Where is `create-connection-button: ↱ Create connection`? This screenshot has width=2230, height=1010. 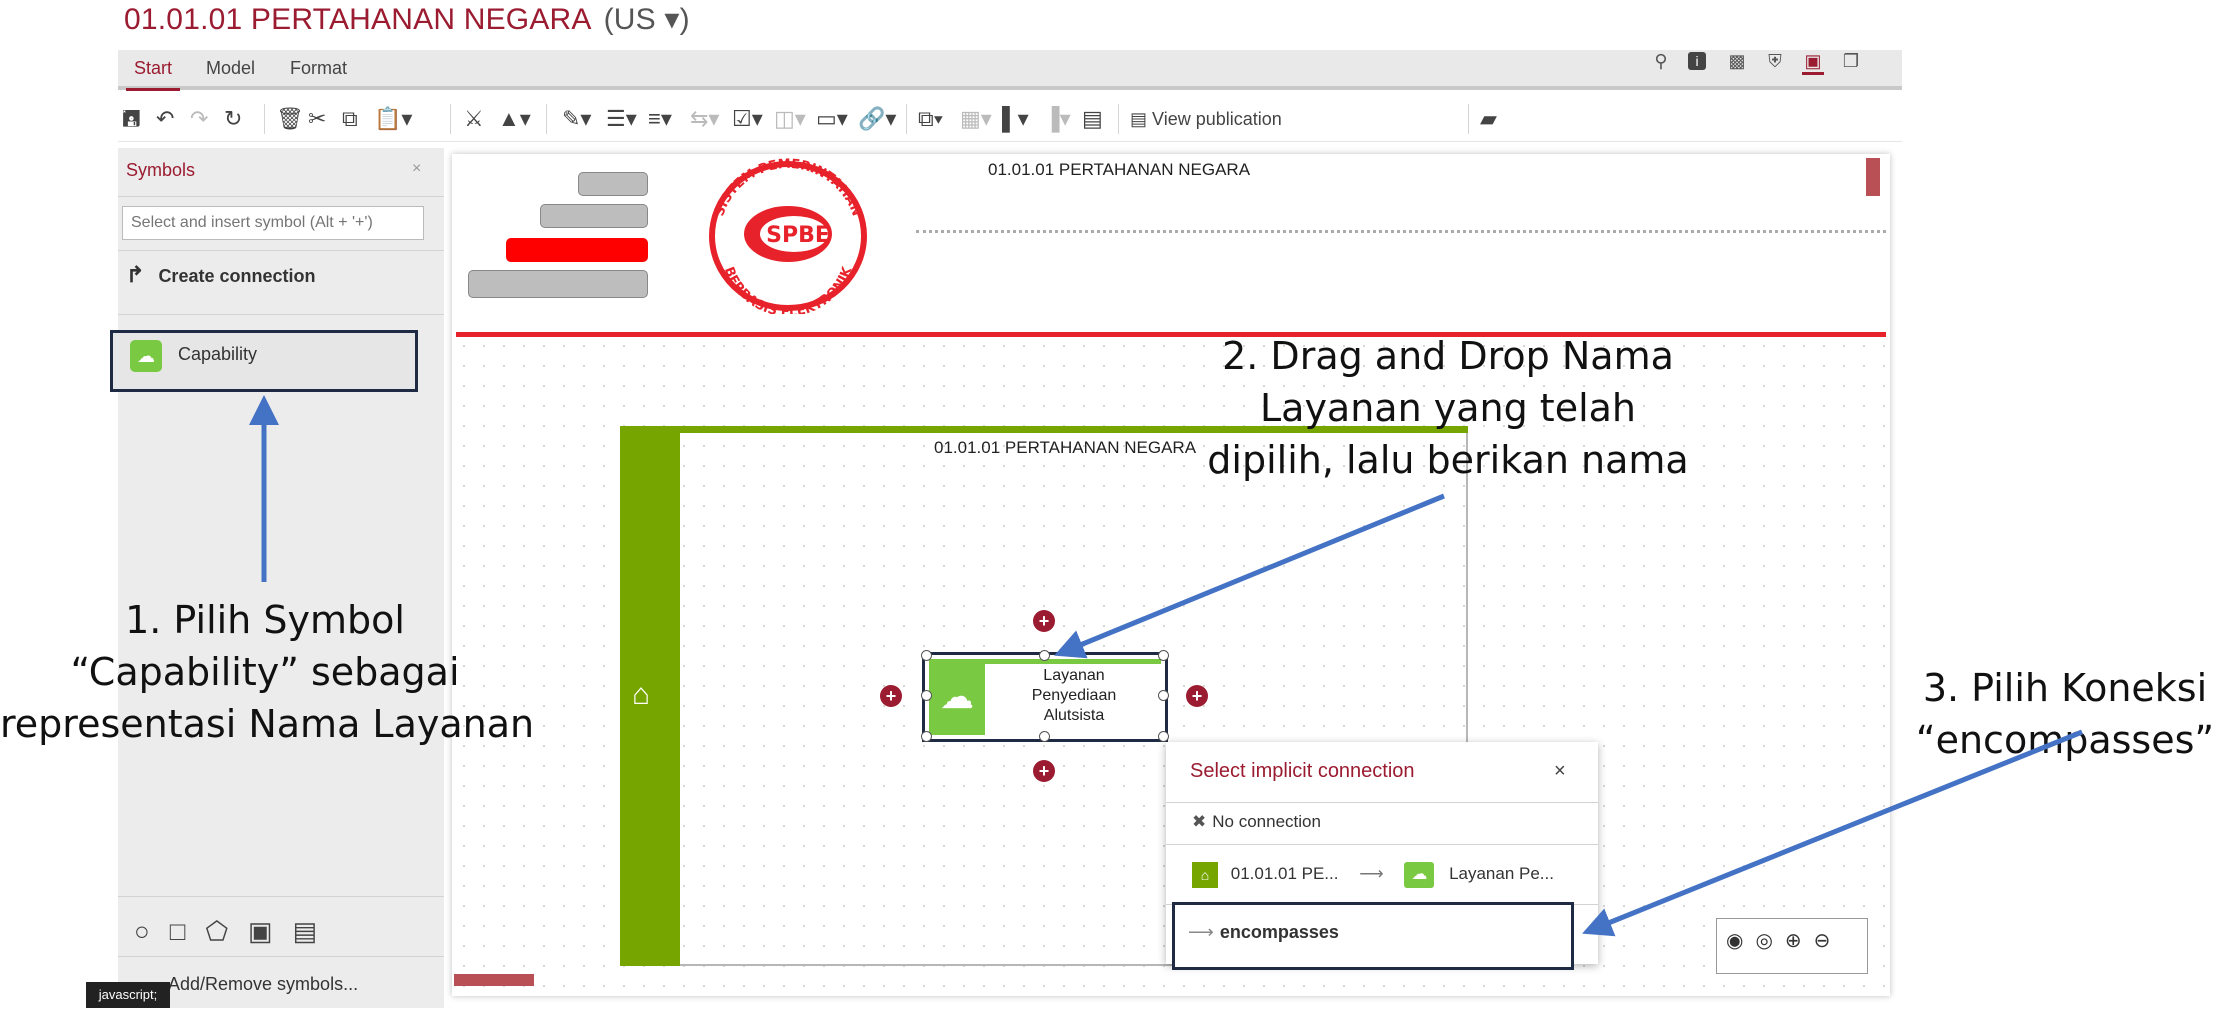 create-connection-button: ↱ Create connection is located at coordinates (220, 275).